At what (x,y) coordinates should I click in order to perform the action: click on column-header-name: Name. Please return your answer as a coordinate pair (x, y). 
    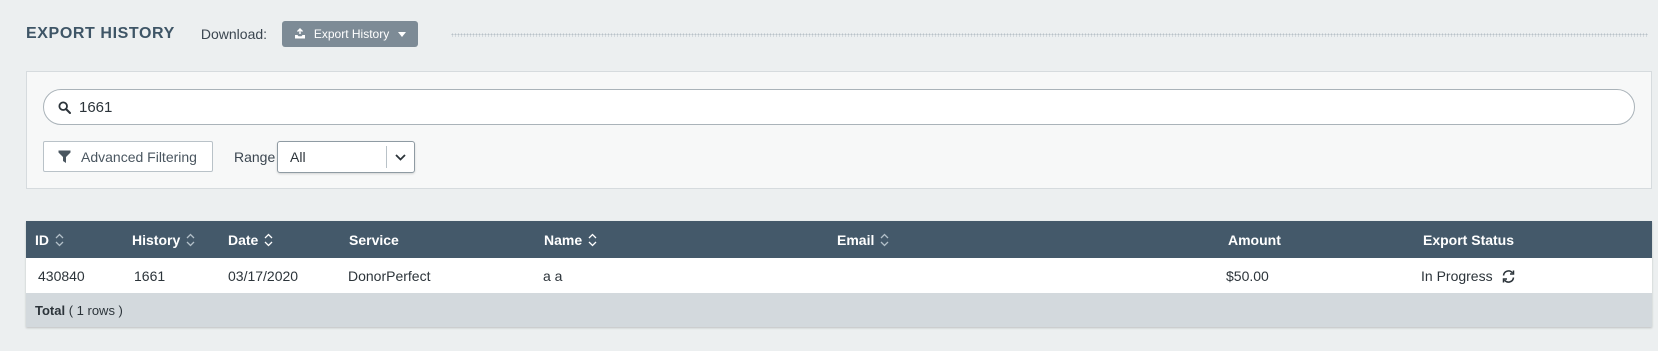
    Looking at the image, I should click on (570, 240).